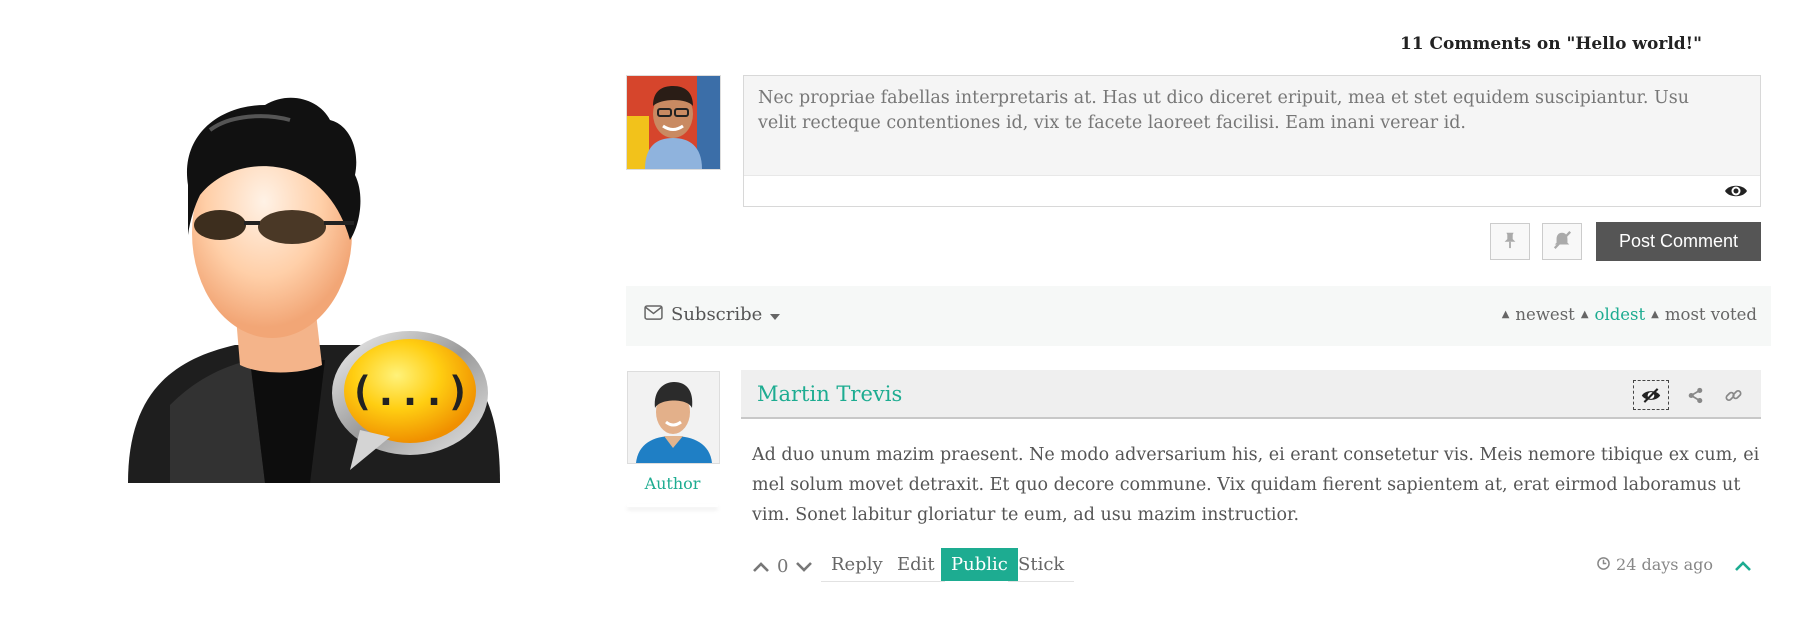  Describe the element at coordinates (1603, 564) in the screenshot. I see `clock-icon` at that location.